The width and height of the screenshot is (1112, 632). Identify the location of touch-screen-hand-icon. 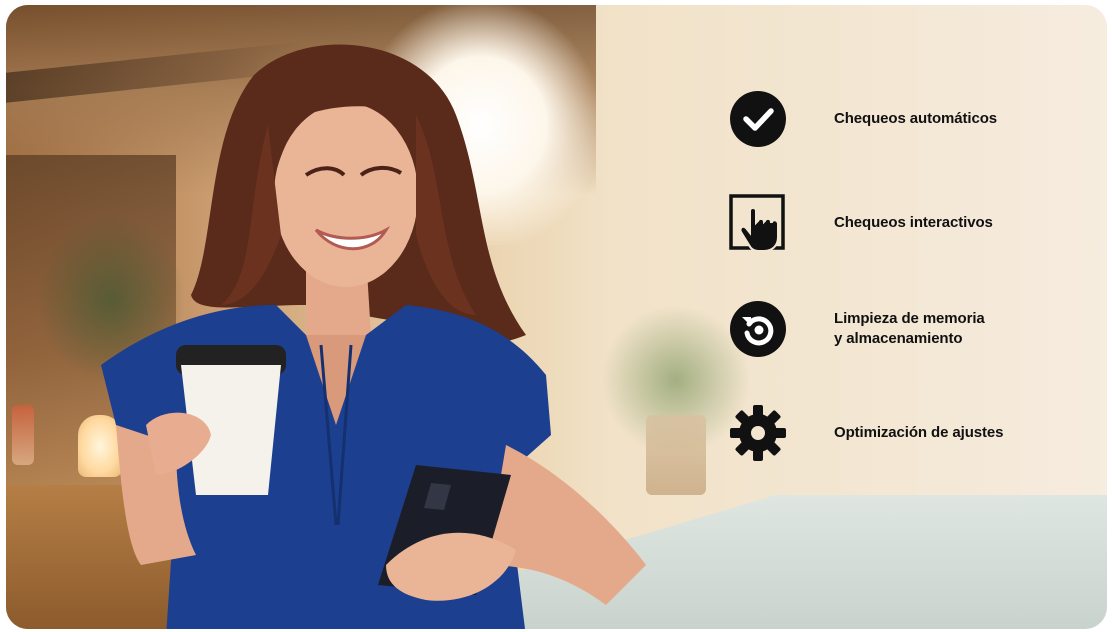
(758, 223).